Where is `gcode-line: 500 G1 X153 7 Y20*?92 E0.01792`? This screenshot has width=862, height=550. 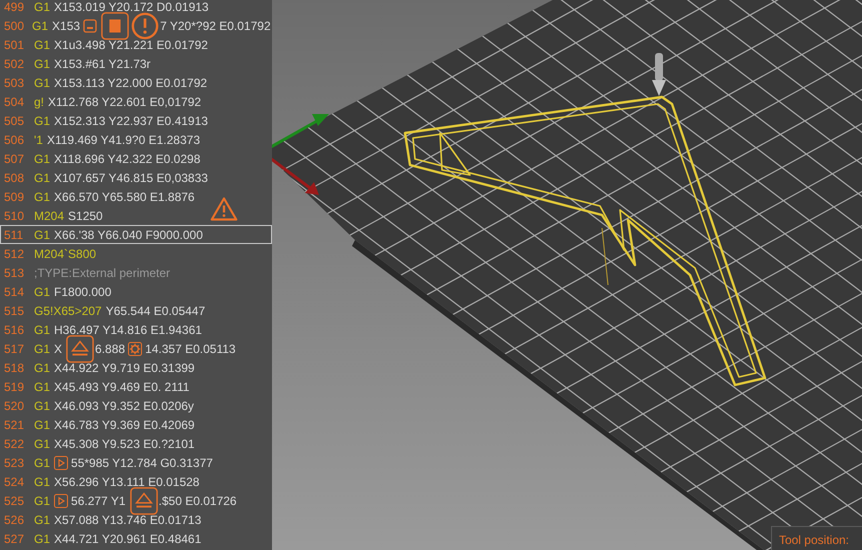 gcode-line: 500 G1 X153 7 Y20*?92 E0.01792 is located at coordinates (136, 25).